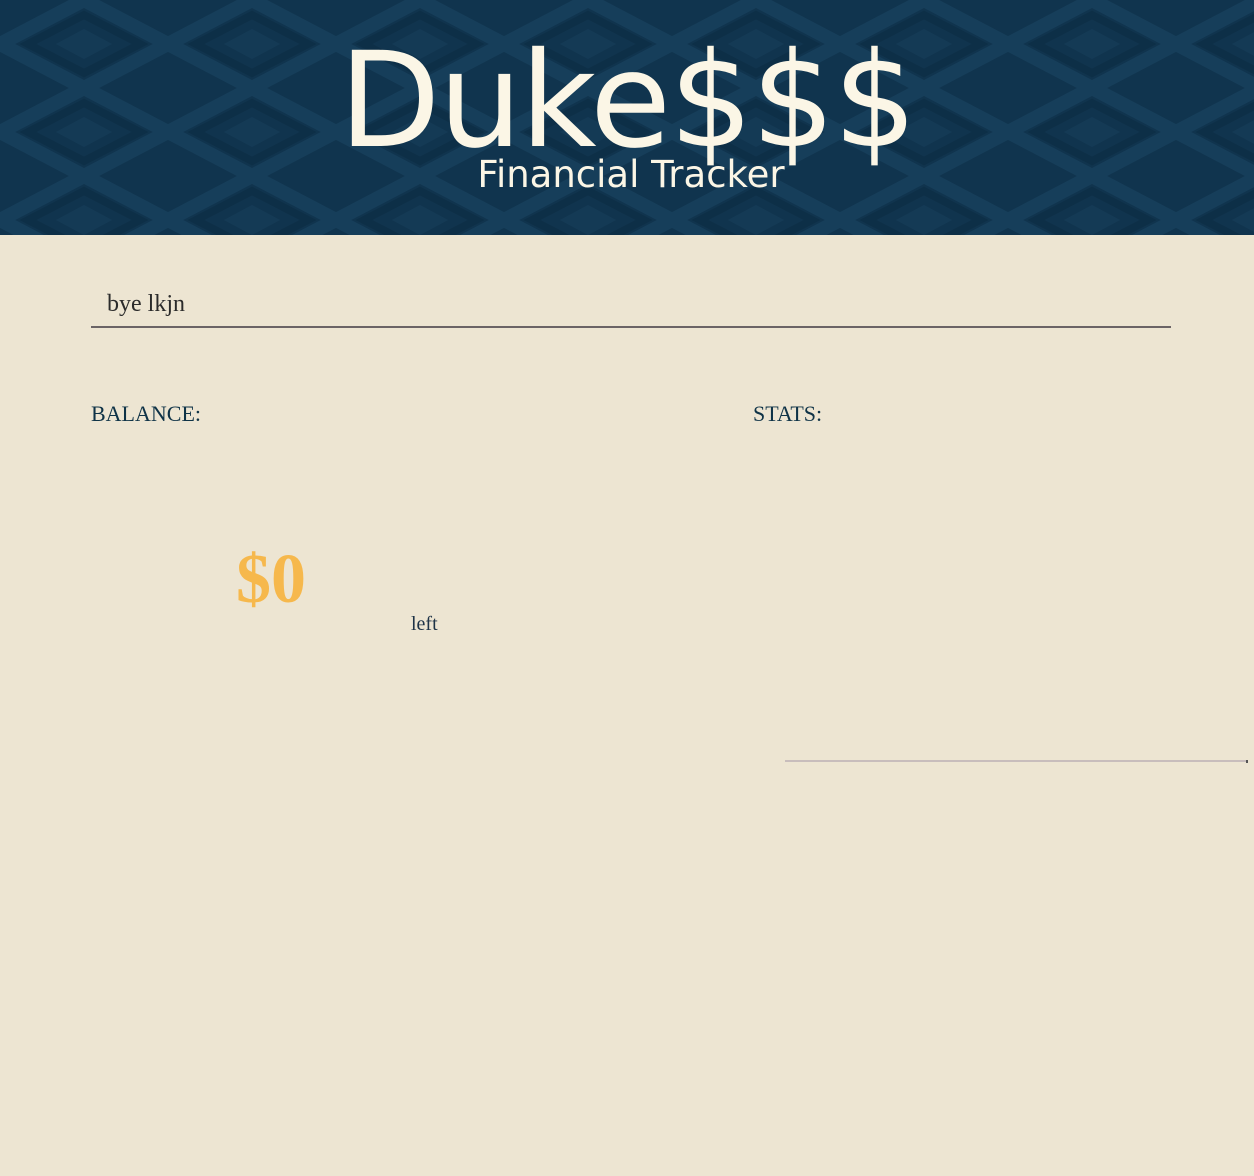 Image resolution: width=1254 pixels, height=1176 pixels. What do you see at coordinates (146, 413) in the screenshot?
I see `balance-label: BALANCE:` at bounding box center [146, 413].